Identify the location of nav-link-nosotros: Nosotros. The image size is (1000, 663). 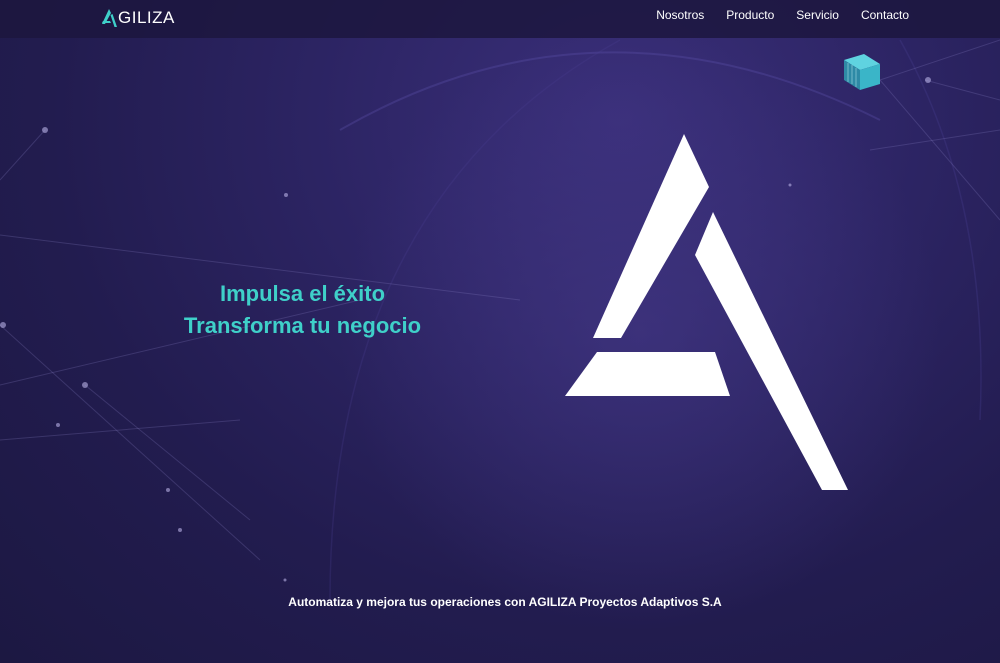
(680, 15).